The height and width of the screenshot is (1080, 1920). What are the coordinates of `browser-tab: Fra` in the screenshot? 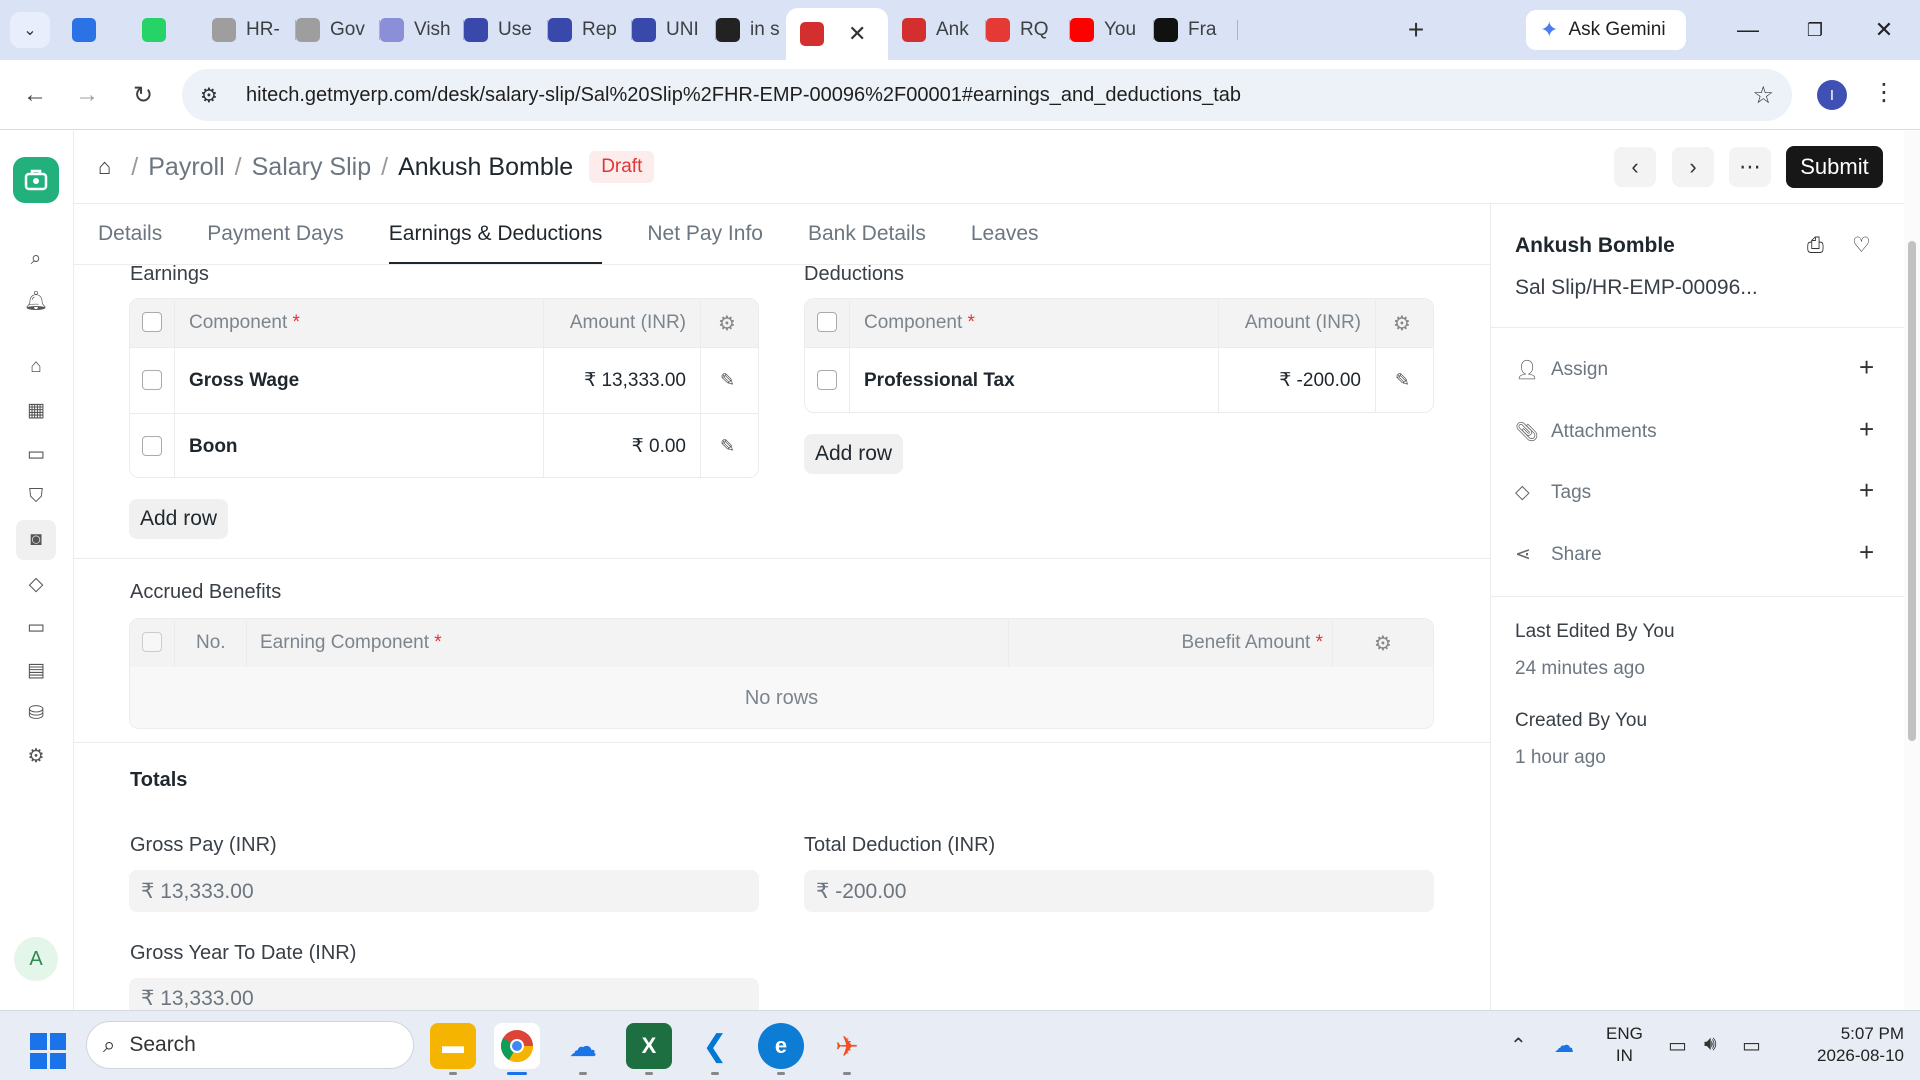 It's located at (1189, 30).